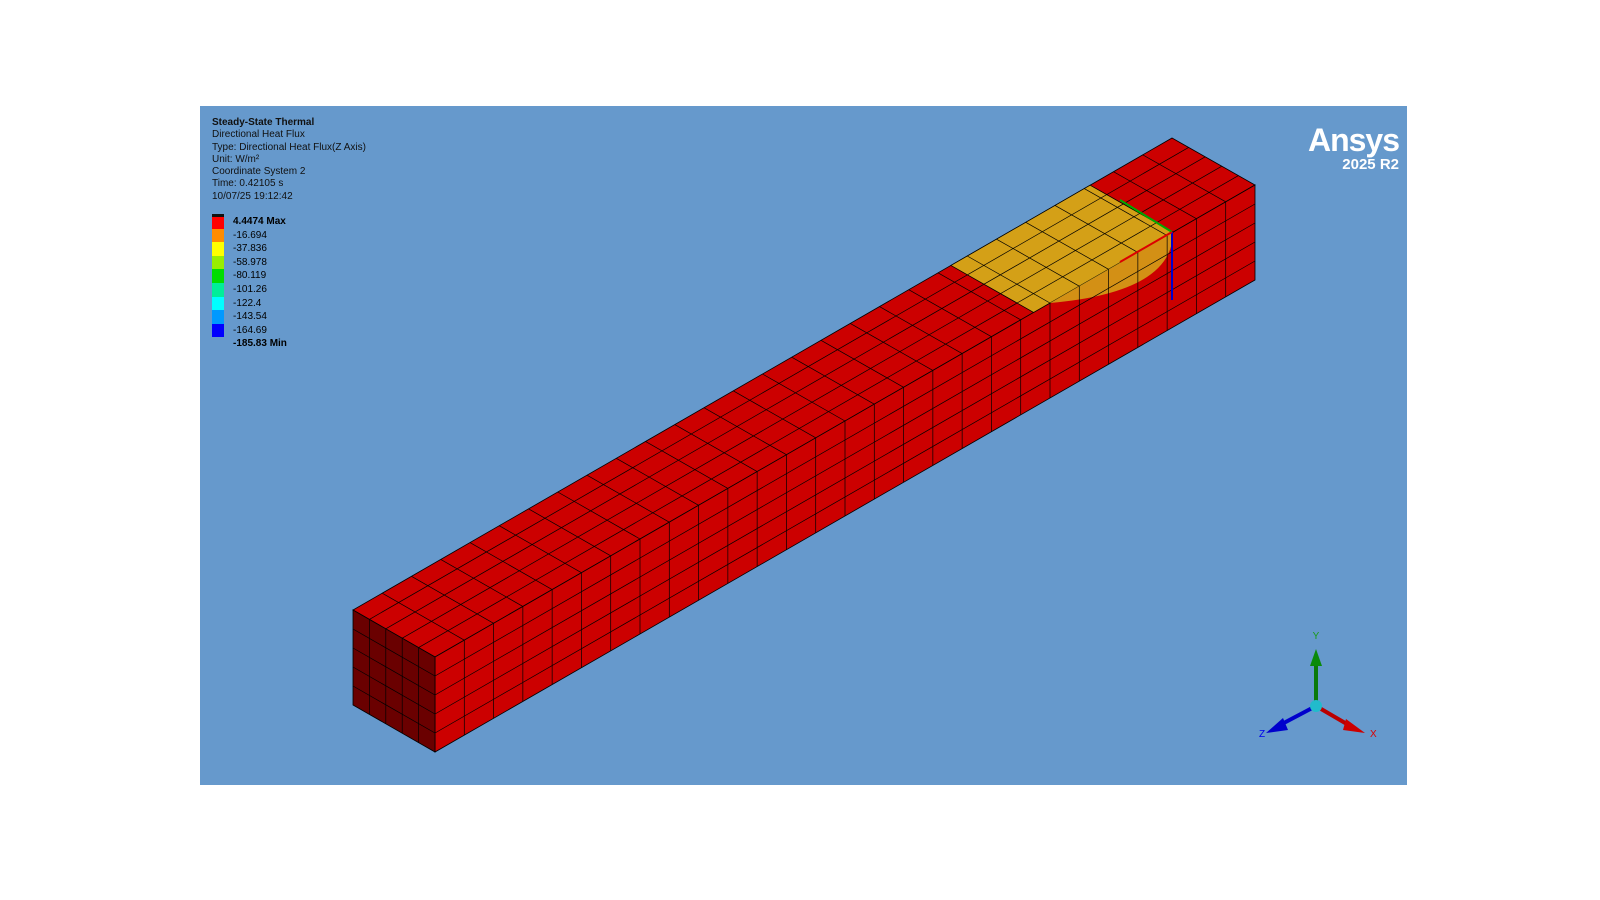 The image size is (1600, 900). I want to click on coordinate-system: Coordinate System 2, so click(259, 172).